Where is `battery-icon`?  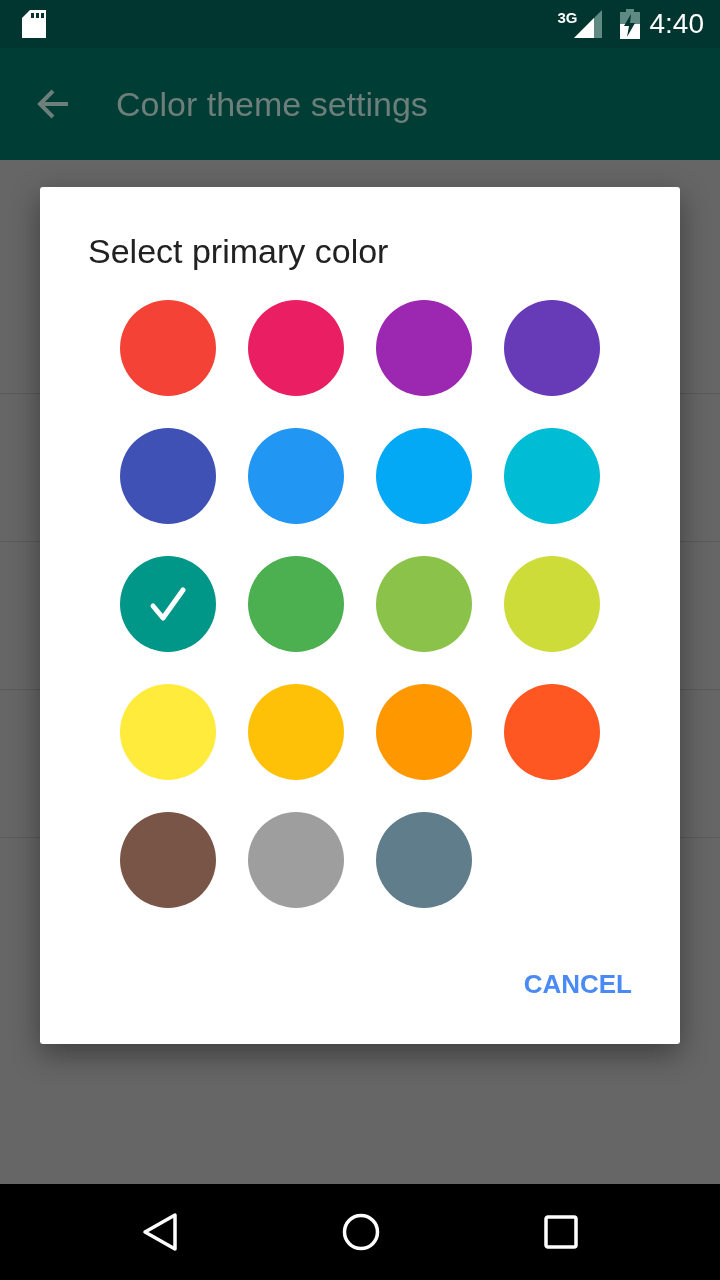
battery-icon is located at coordinates (629, 24).